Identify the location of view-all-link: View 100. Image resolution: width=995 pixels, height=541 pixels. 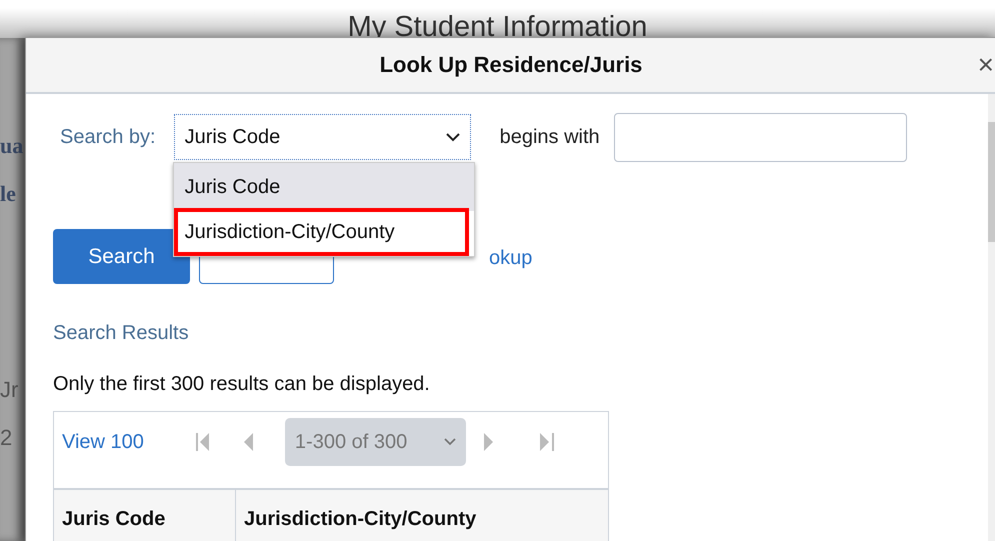
(103, 442).